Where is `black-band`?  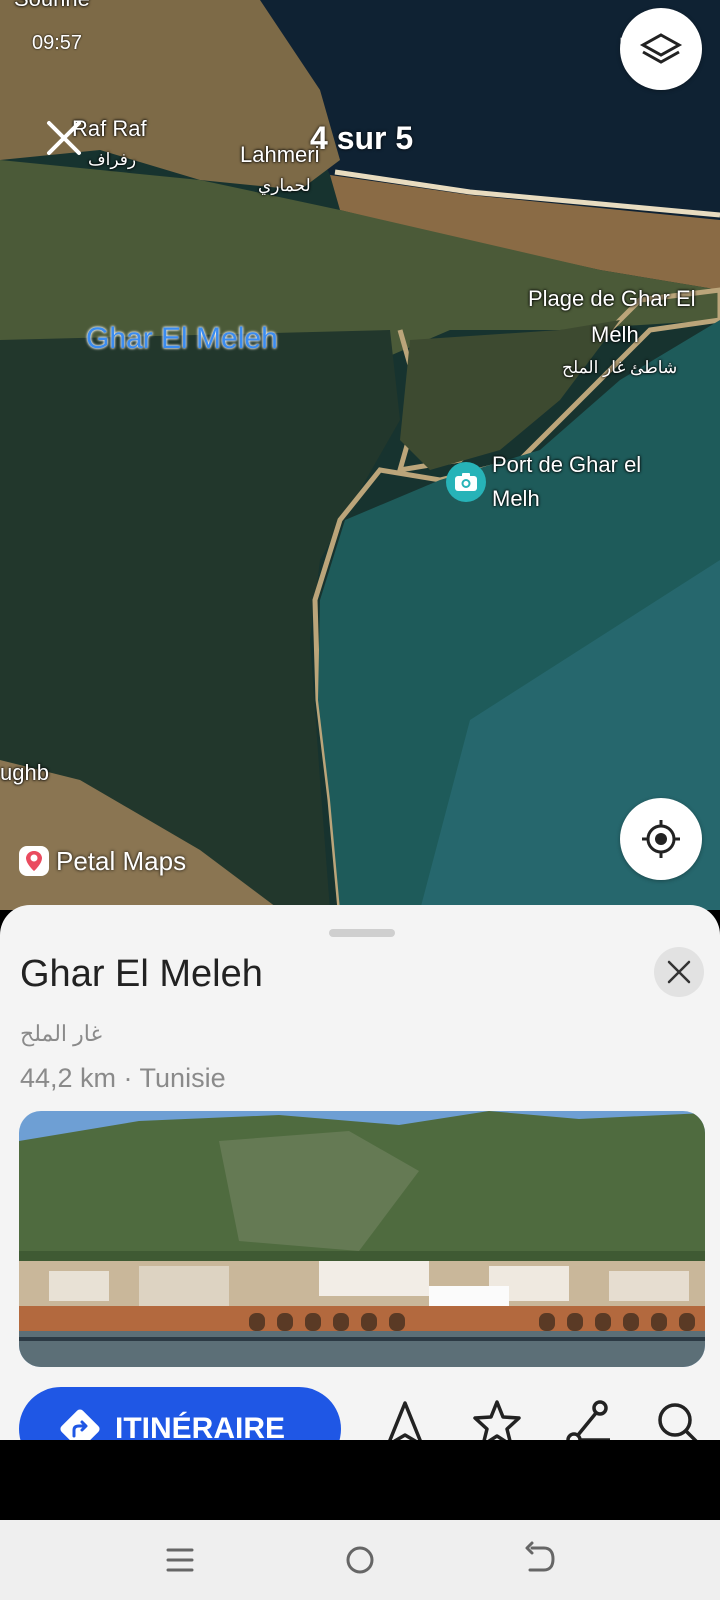 black-band is located at coordinates (360, 1480).